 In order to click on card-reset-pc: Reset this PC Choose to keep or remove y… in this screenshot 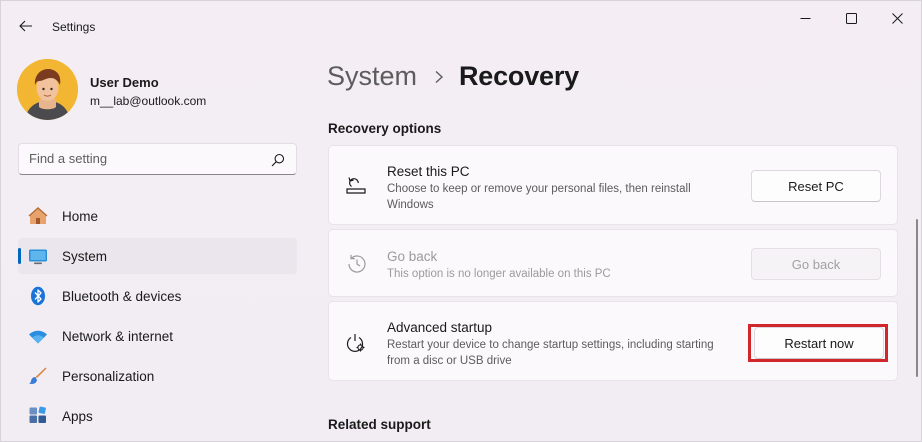, I will do `click(613, 185)`.